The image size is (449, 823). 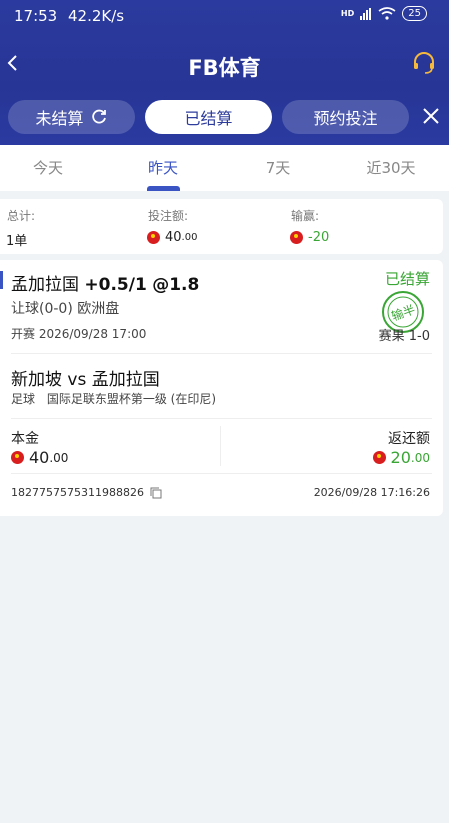 What do you see at coordinates (414, 13) in the screenshot?
I see `battery-icon: 25` at bounding box center [414, 13].